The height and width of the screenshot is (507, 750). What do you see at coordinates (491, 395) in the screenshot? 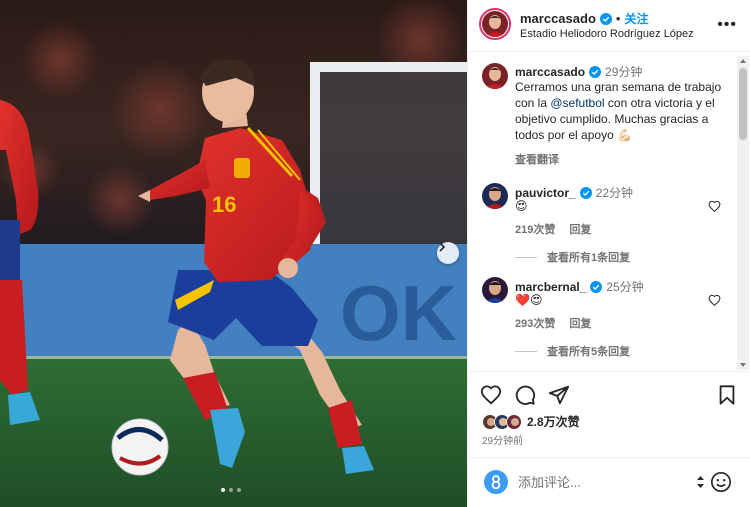
I see `like-heart-icon` at bounding box center [491, 395].